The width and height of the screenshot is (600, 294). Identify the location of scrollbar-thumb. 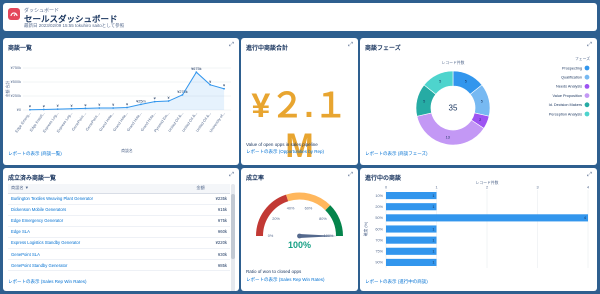
(233, 226).